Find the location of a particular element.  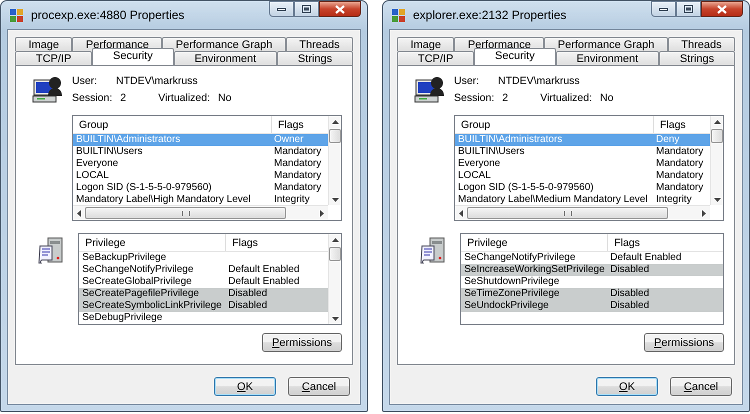

server-document-icon is located at coordinates (433, 251).